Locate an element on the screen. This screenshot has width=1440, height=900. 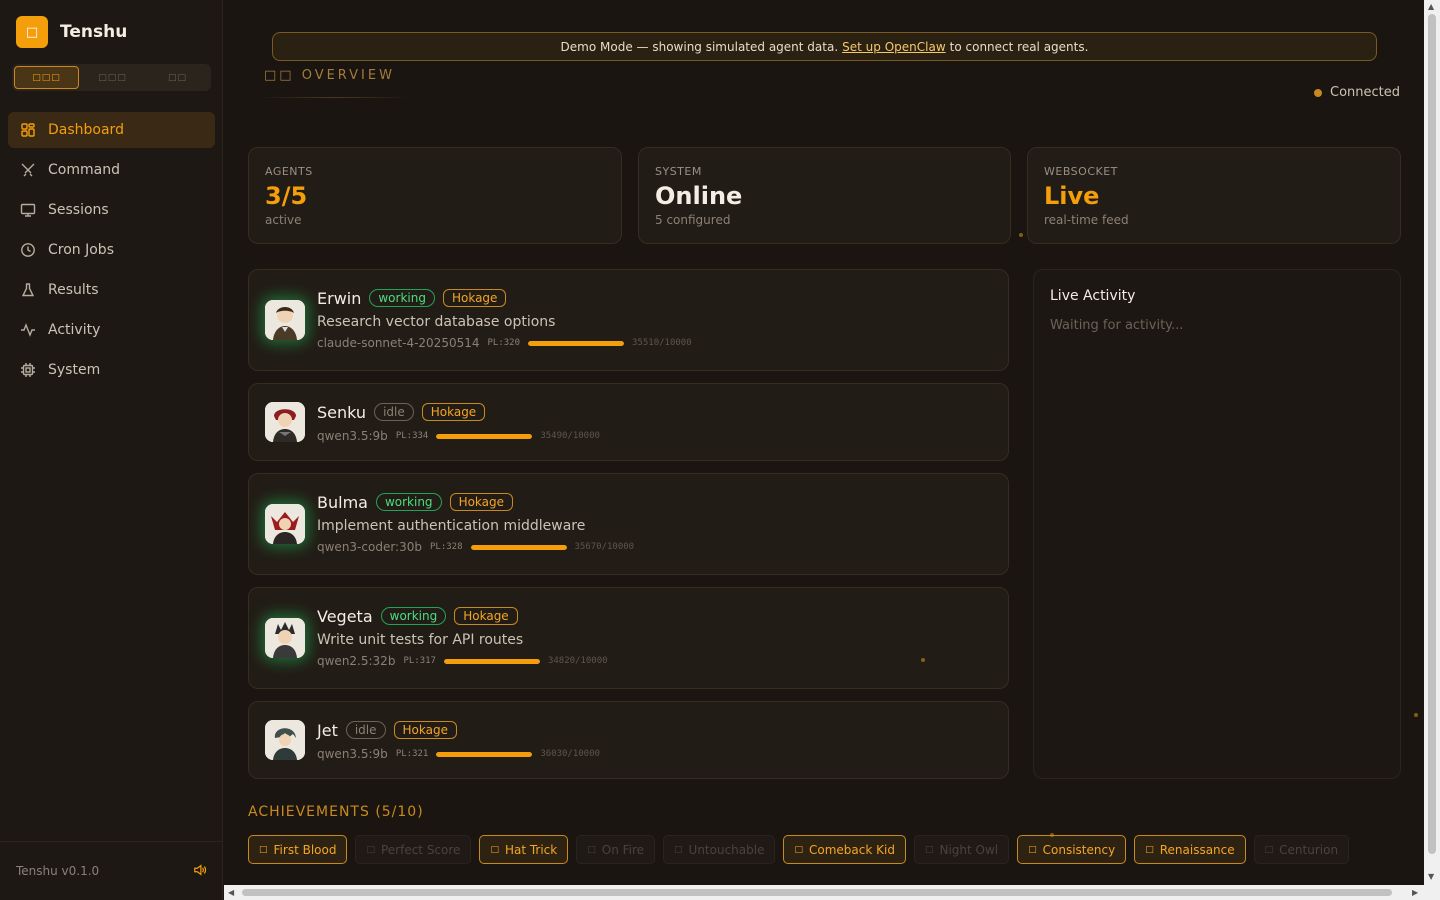
achievement-label: Night Owl is located at coordinates (969, 849).